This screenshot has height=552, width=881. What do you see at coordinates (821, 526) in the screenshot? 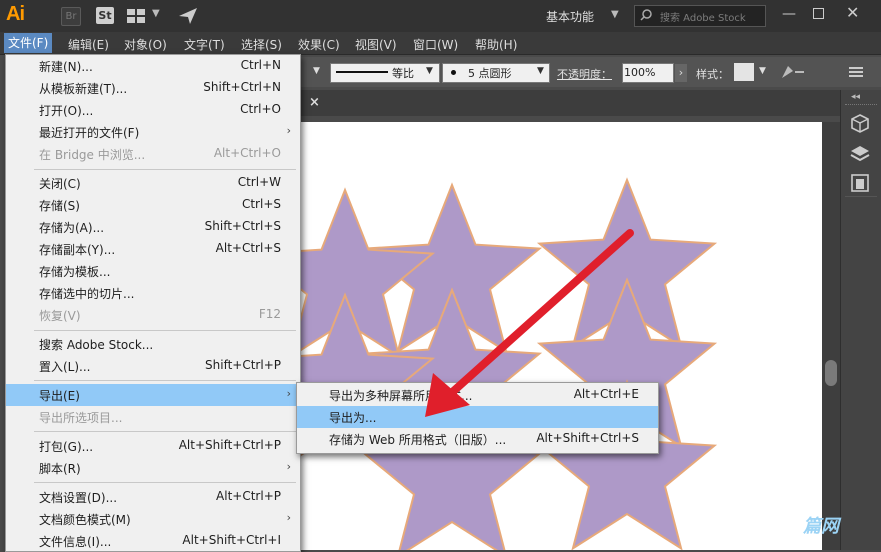
I see `watermark: 篇网` at bounding box center [821, 526].